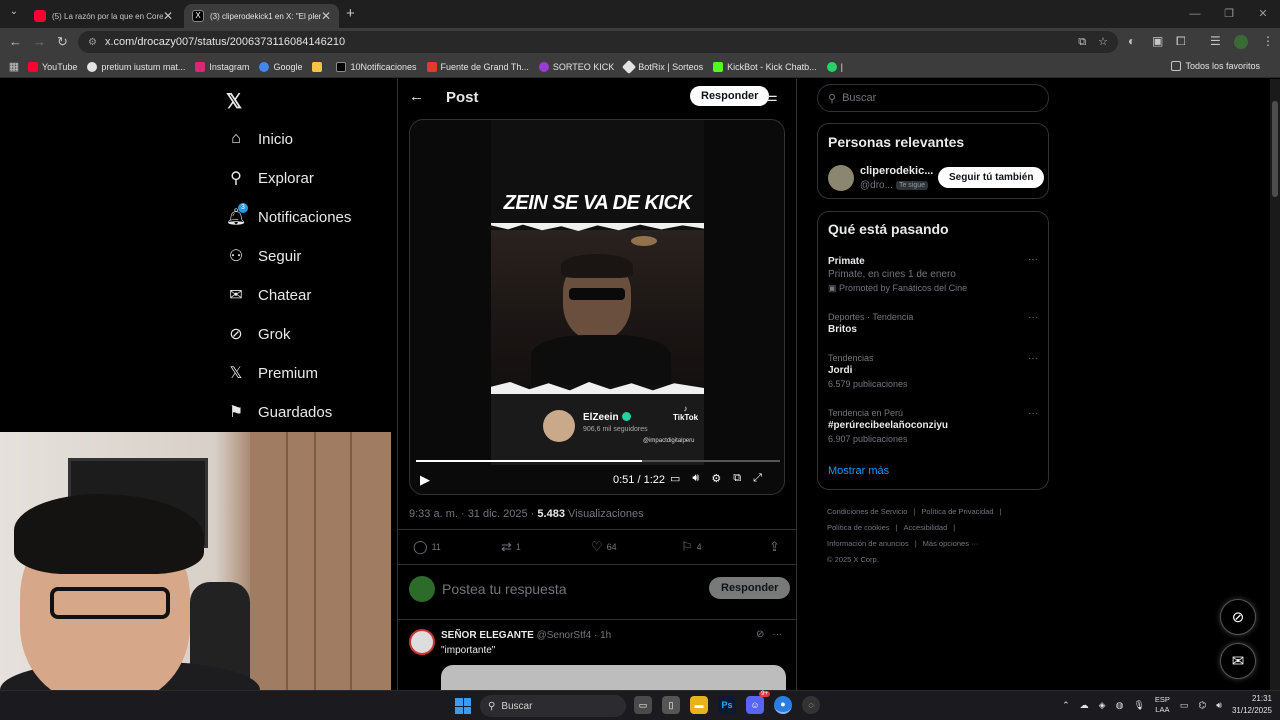 This screenshot has height=720, width=1280. What do you see at coordinates (1103, 42) in the screenshot?
I see `bookmark-star-icon: ☆` at bounding box center [1103, 42].